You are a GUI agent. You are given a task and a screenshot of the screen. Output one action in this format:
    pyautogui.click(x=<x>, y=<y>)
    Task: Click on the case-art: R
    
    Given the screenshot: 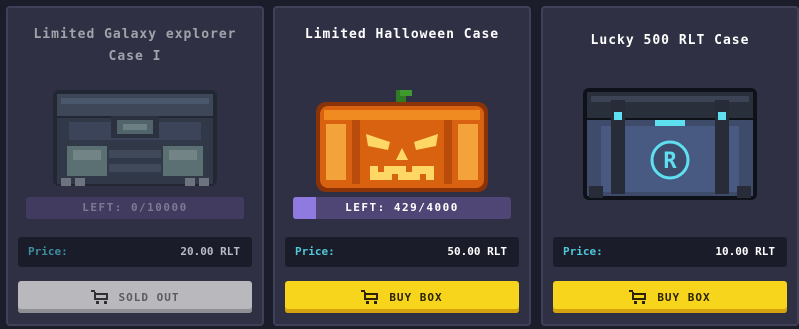 What is the action you would take?
    pyautogui.click(x=670, y=144)
    